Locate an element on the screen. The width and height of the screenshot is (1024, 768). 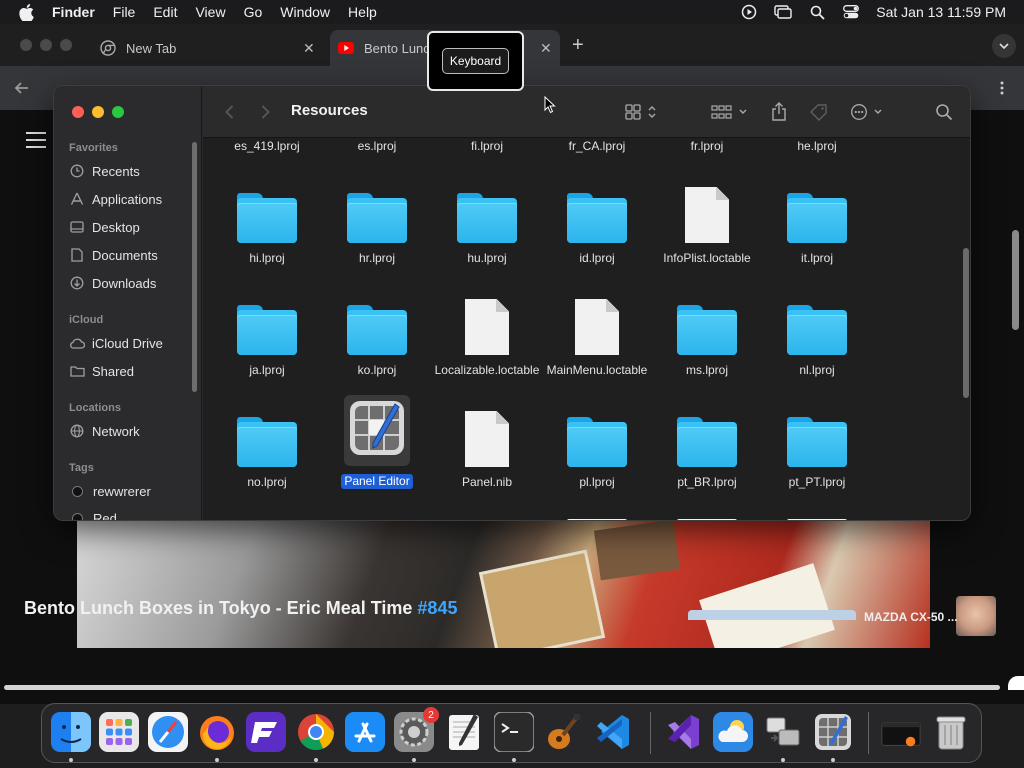
sidebar-tag-red: Red is located at coordinates (93, 514).